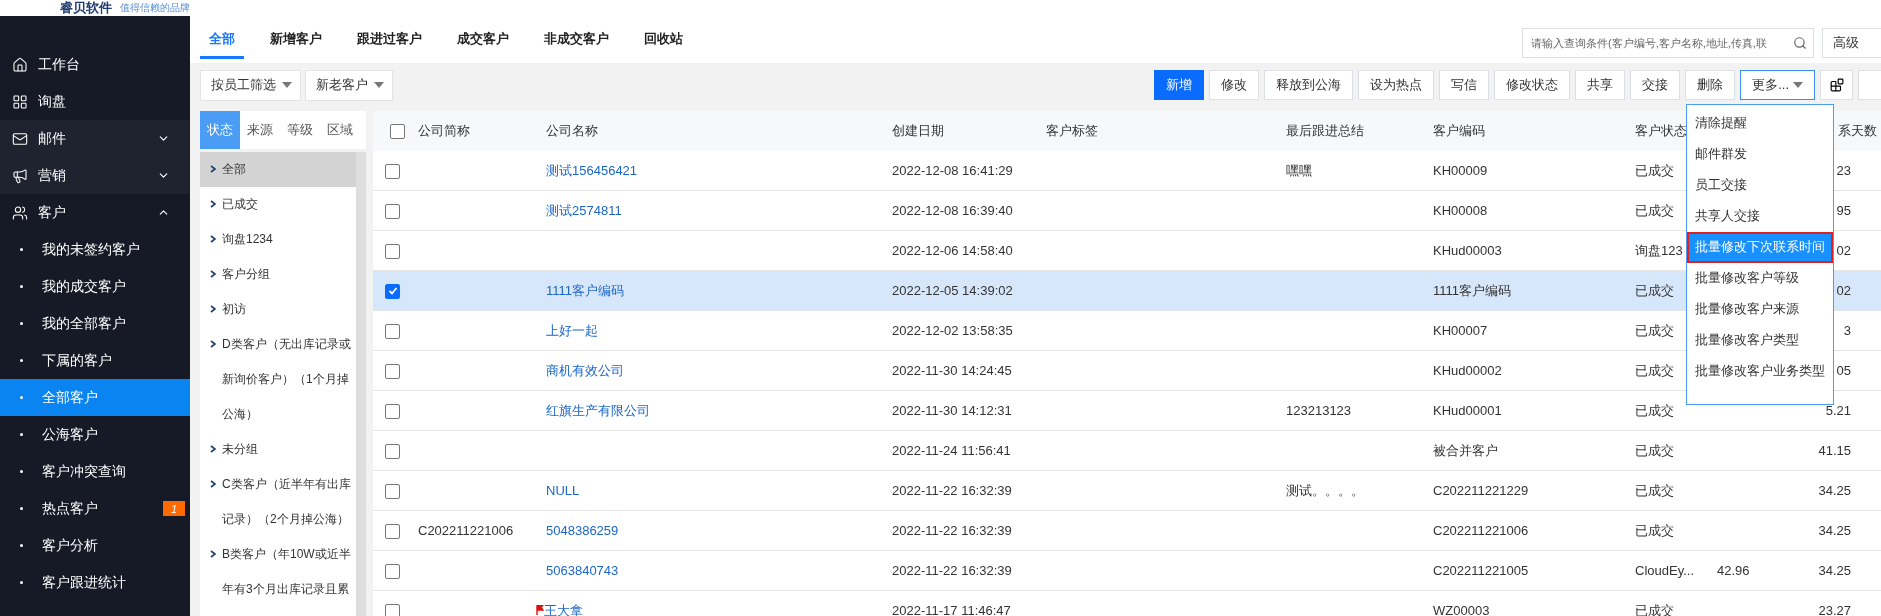 The width and height of the screenshot is (1881, 616). What do you see at coordinates (1834, 450) in the screenshot?
I see `table-cell: 41.15` at bounding box center [1834, 450].